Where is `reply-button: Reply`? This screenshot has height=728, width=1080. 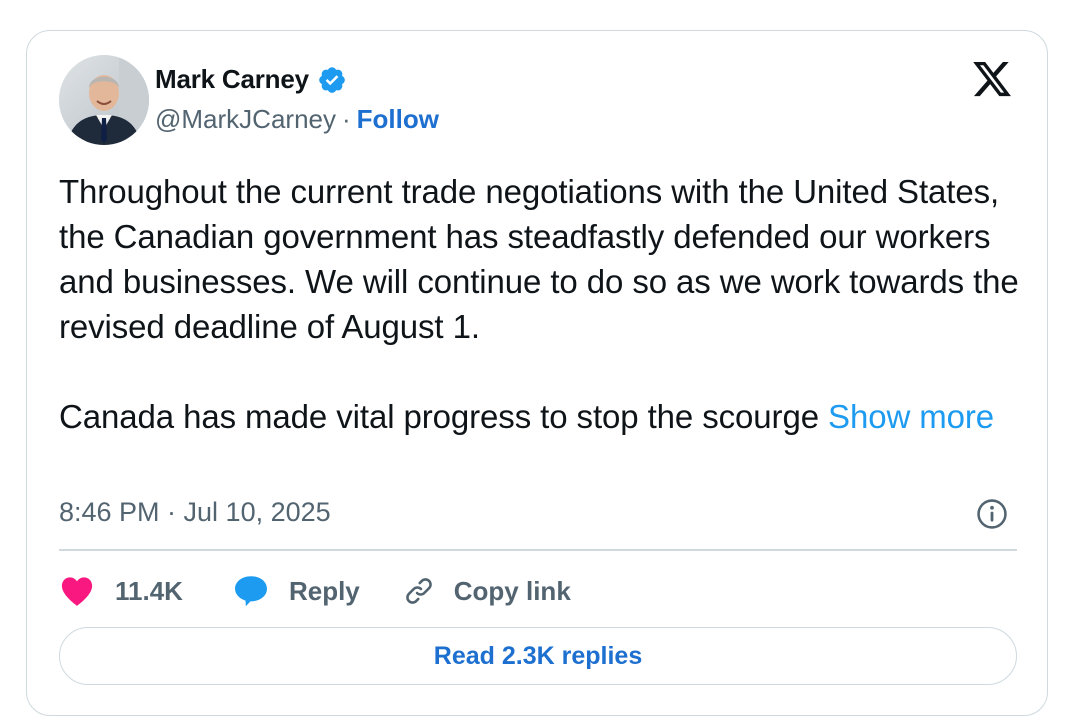
reply-button: Reply is located at coordinates (296, 591).